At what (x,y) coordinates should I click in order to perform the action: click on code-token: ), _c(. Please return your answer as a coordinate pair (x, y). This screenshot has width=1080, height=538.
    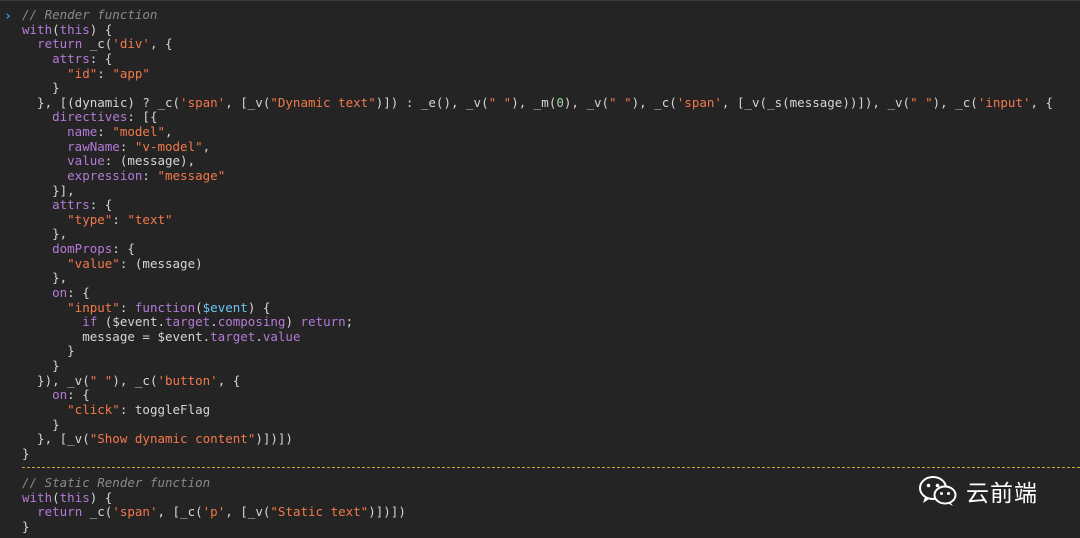
    Looking at the image, I should click on (135, 380).